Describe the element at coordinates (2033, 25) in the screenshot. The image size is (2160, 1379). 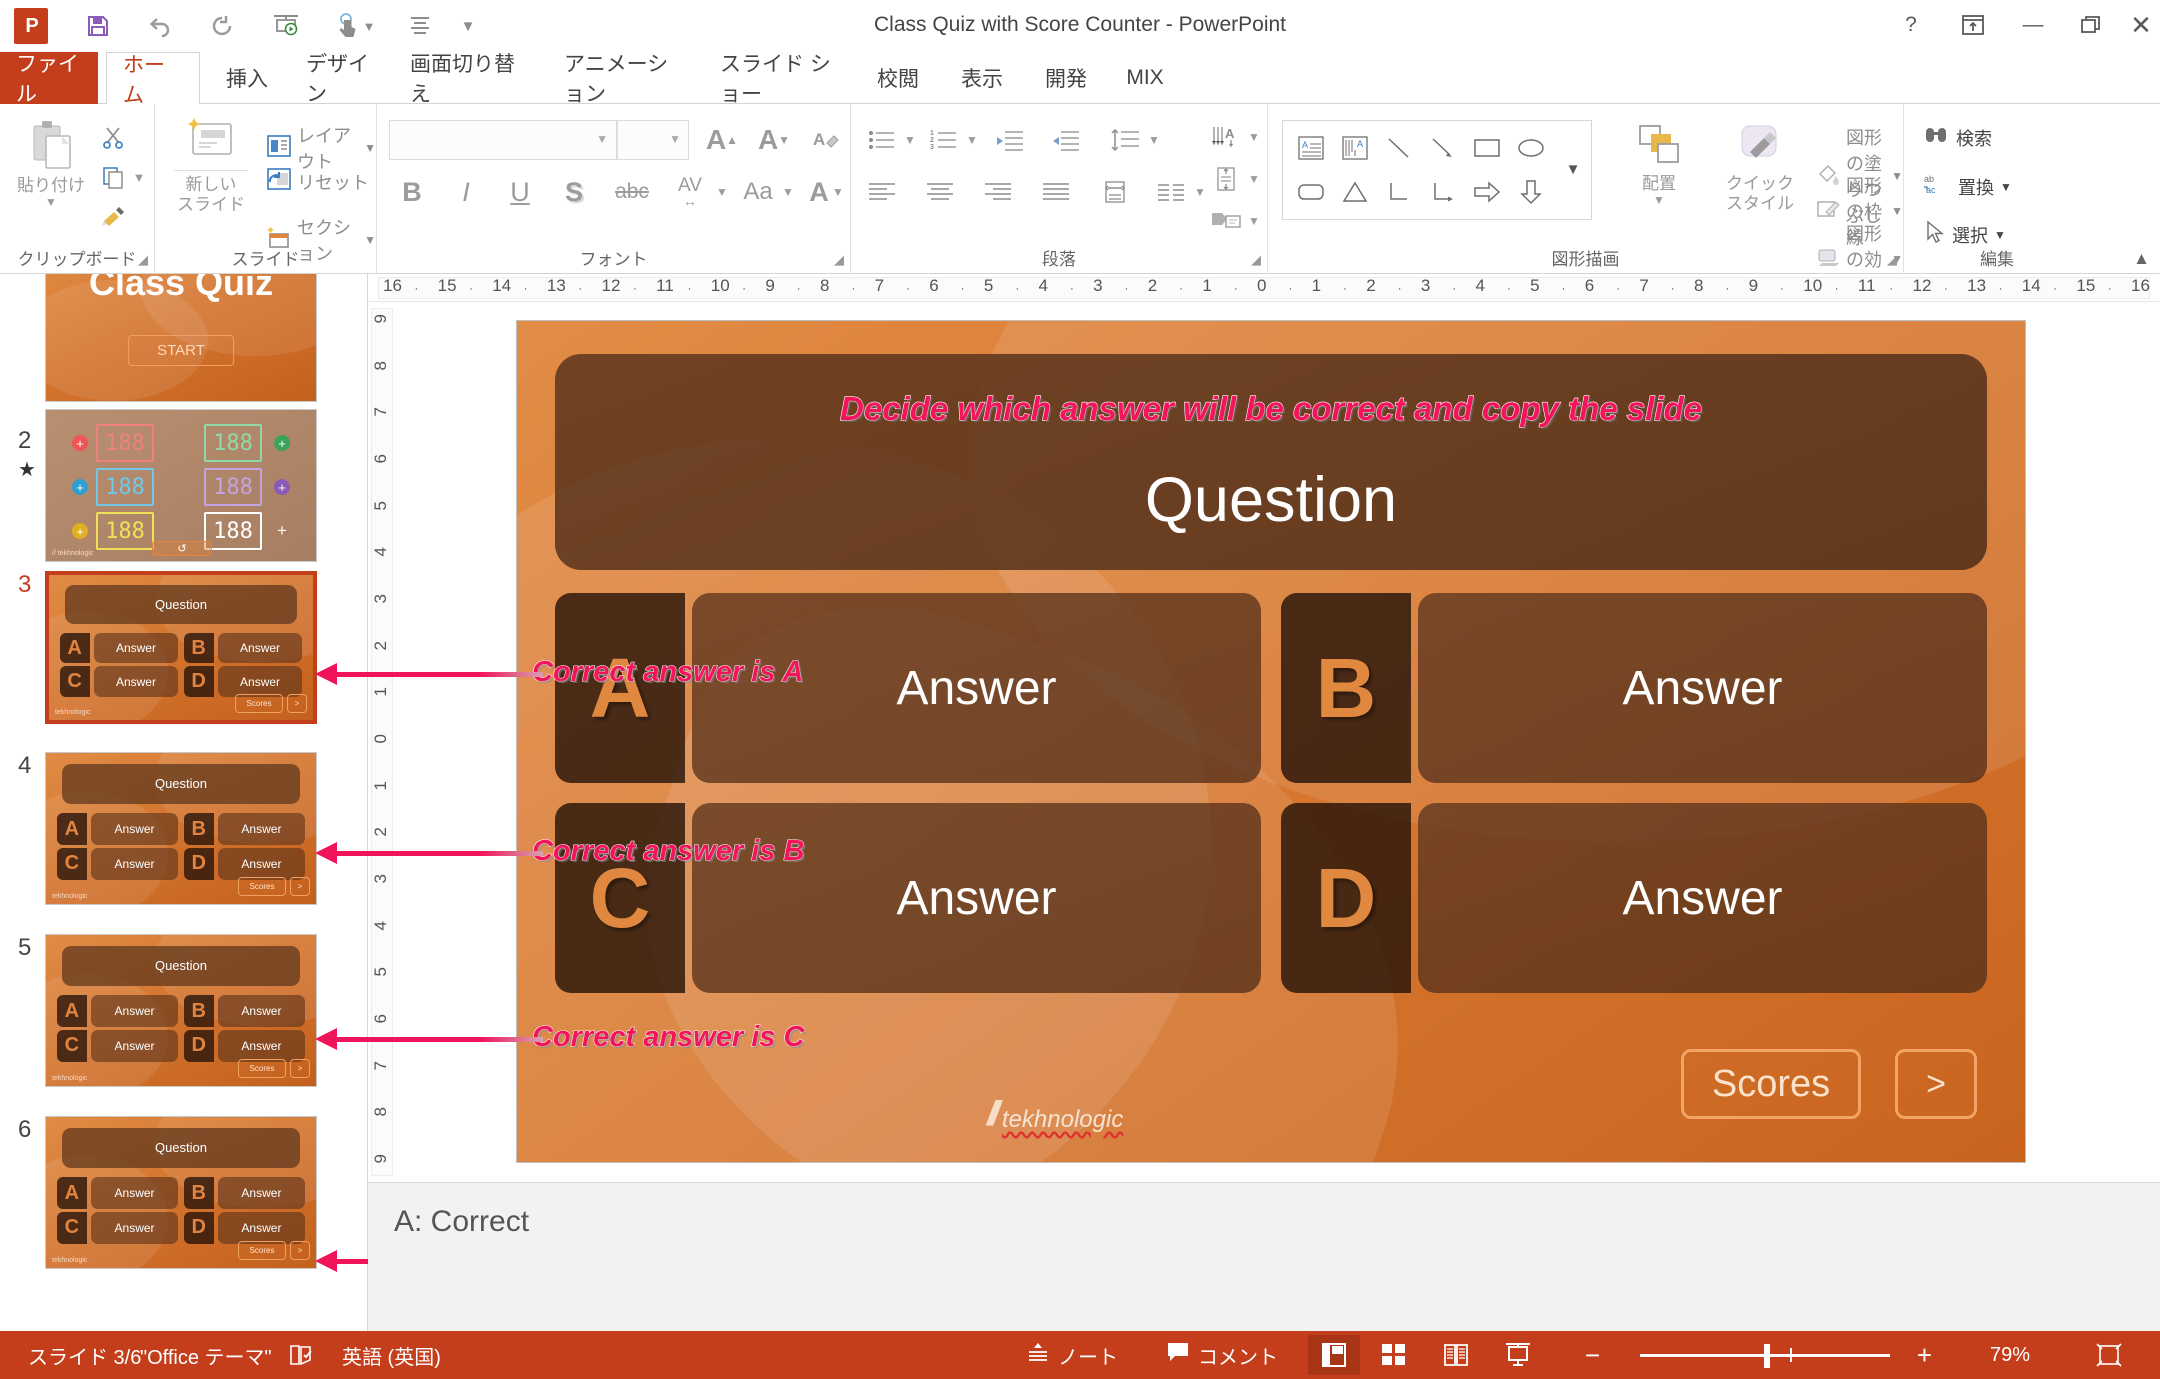
I see `minimize-button: —` at that location.